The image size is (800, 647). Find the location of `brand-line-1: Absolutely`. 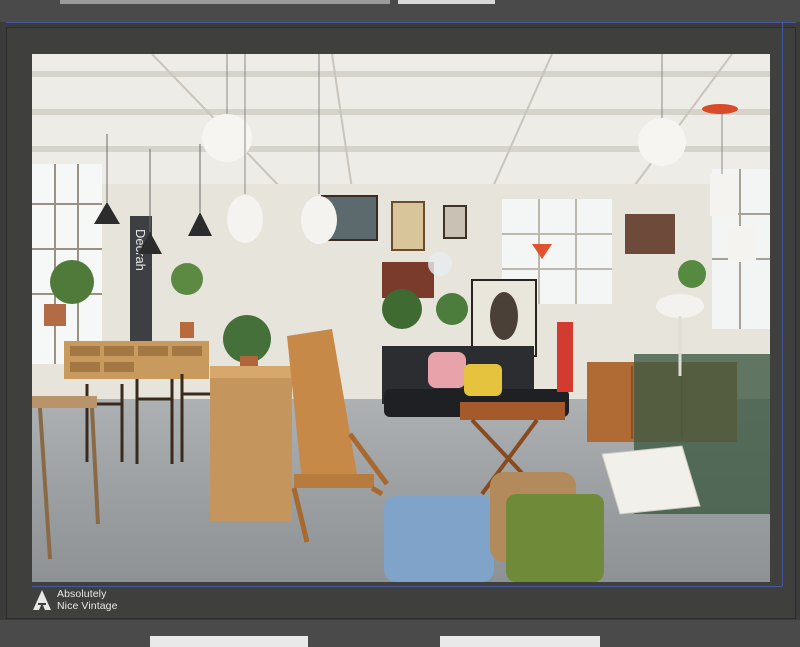

brand-line-1: Absolutely is located at coordinates (82, 594).